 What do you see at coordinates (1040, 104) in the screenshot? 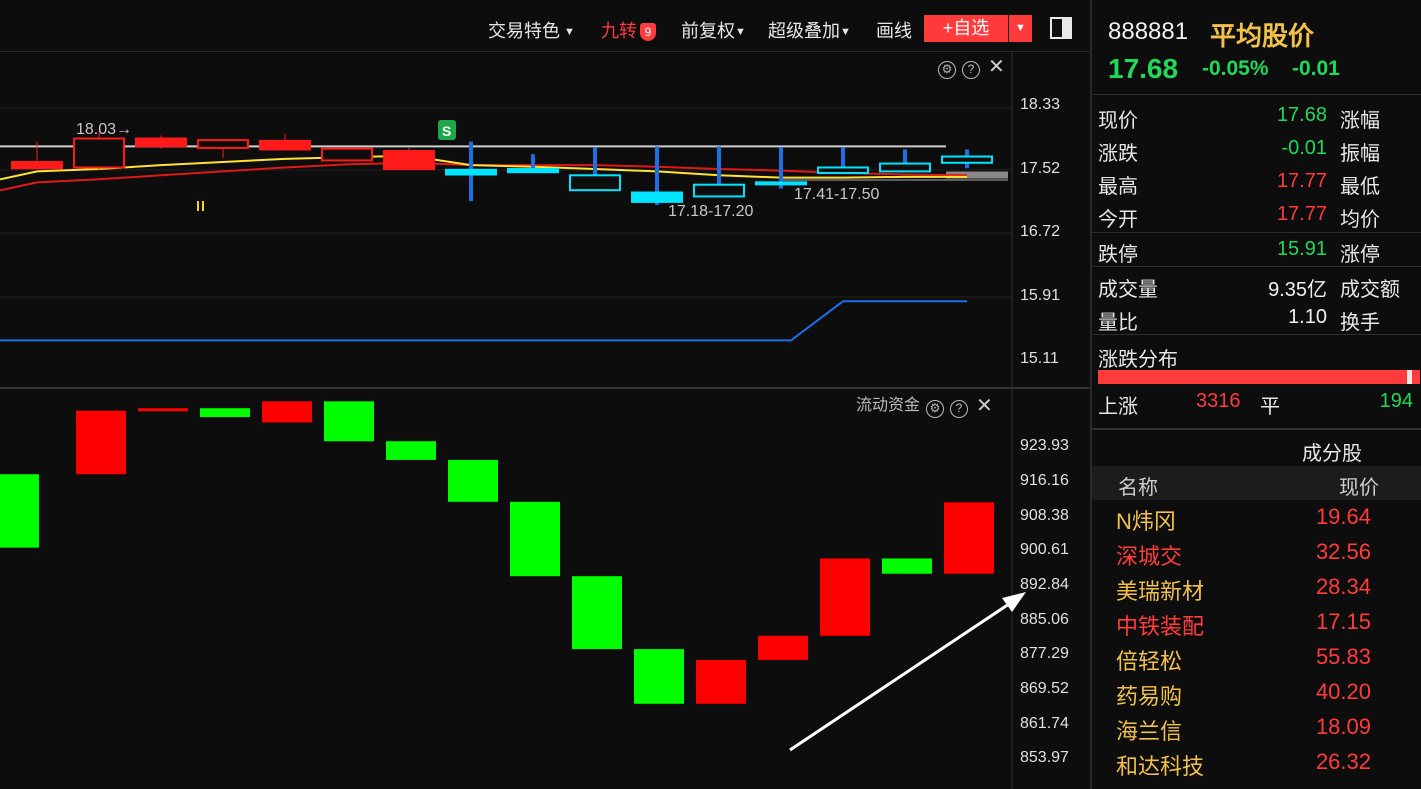
I see `main-axis-label: 18.33` at bounding box center [1040, 104].